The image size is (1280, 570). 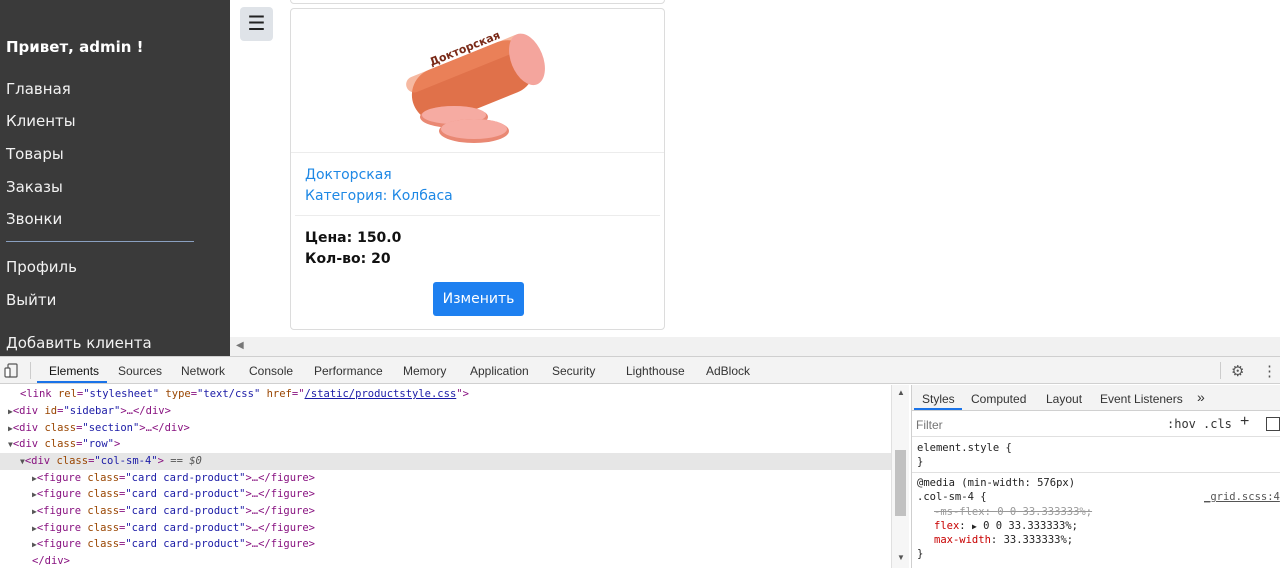 What do you see at coordinates (203, 371) in the screenshot?
I see `tab-network: Network` at bounding box center [203, 371].